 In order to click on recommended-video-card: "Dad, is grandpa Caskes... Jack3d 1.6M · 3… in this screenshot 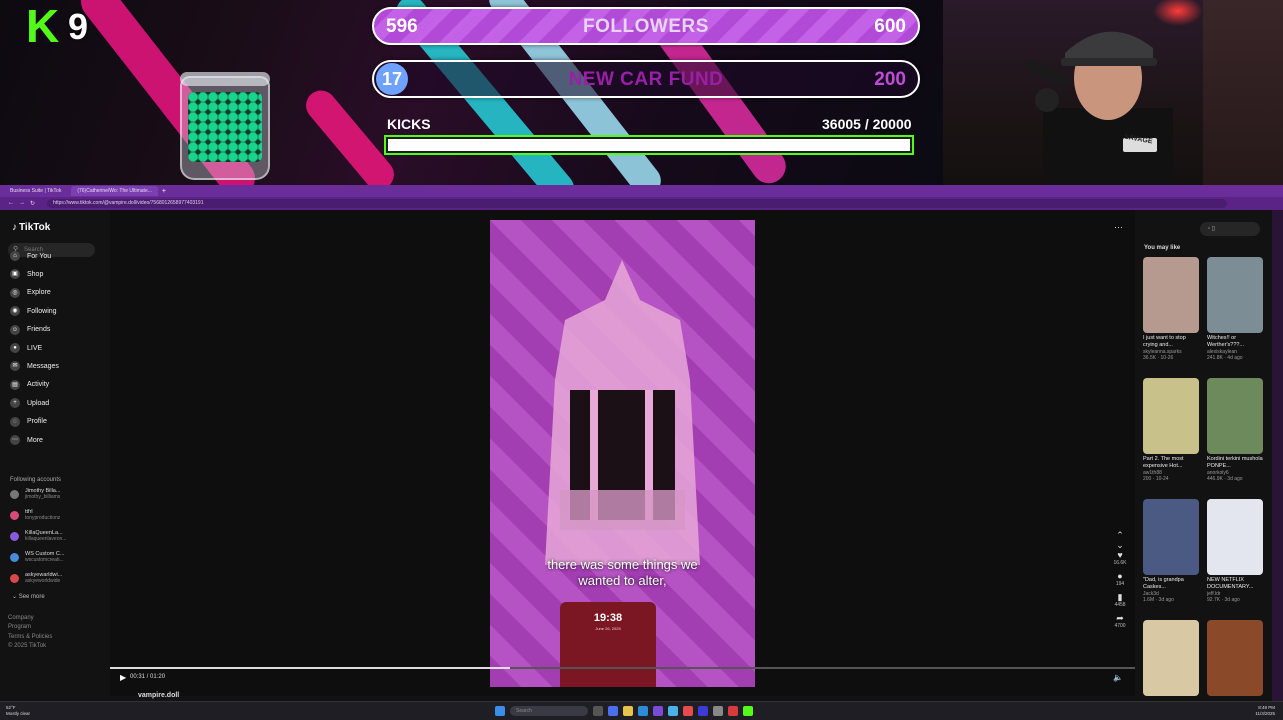, I will do `click(1172, 551)`.